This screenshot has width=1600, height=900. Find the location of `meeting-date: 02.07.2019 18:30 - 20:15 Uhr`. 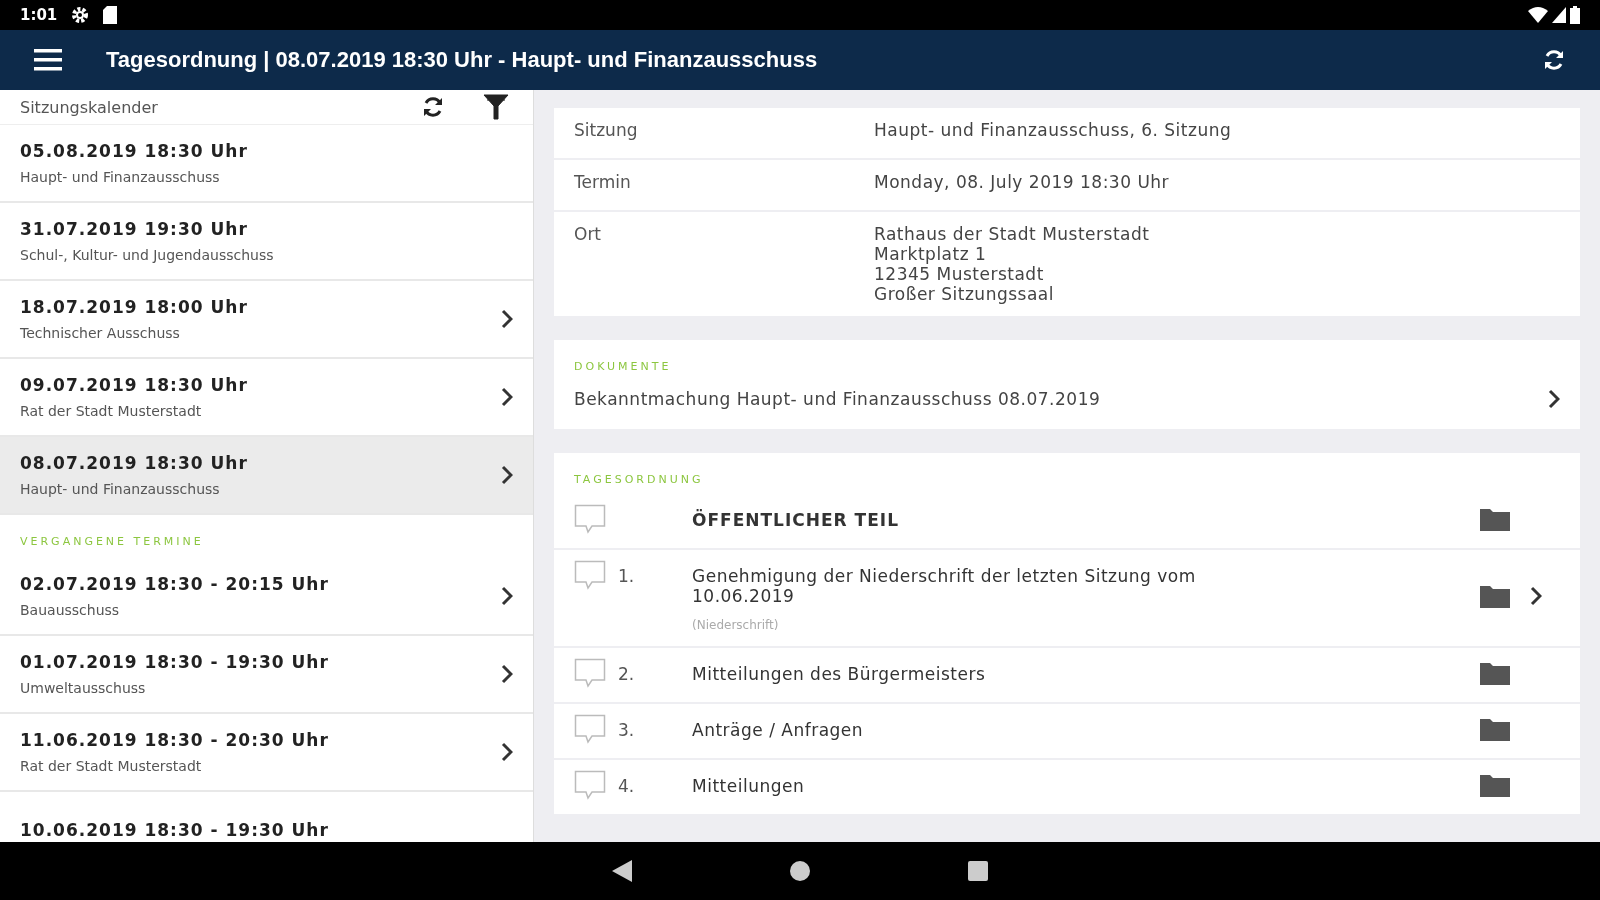

meeting-date: 02.07.2019 18:30 - 20:15 Uhr is located at coordinates (175, 584).